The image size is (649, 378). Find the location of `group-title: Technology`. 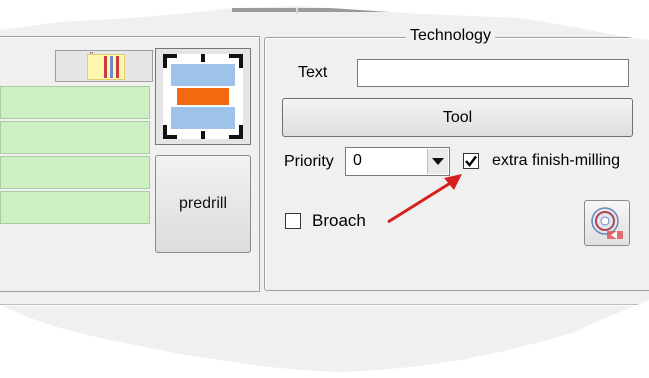

group-title: Technology is located at coordinates (450, 36).